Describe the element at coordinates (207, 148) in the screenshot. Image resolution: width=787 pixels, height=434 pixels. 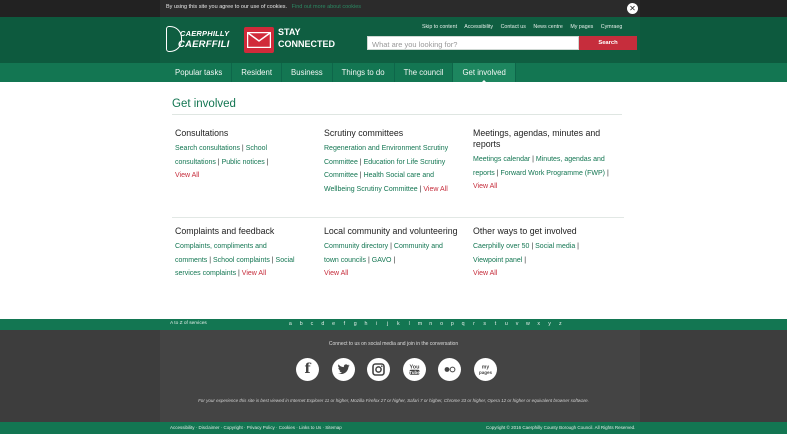
I see `link-search-consultations: Search consultations` at that location.